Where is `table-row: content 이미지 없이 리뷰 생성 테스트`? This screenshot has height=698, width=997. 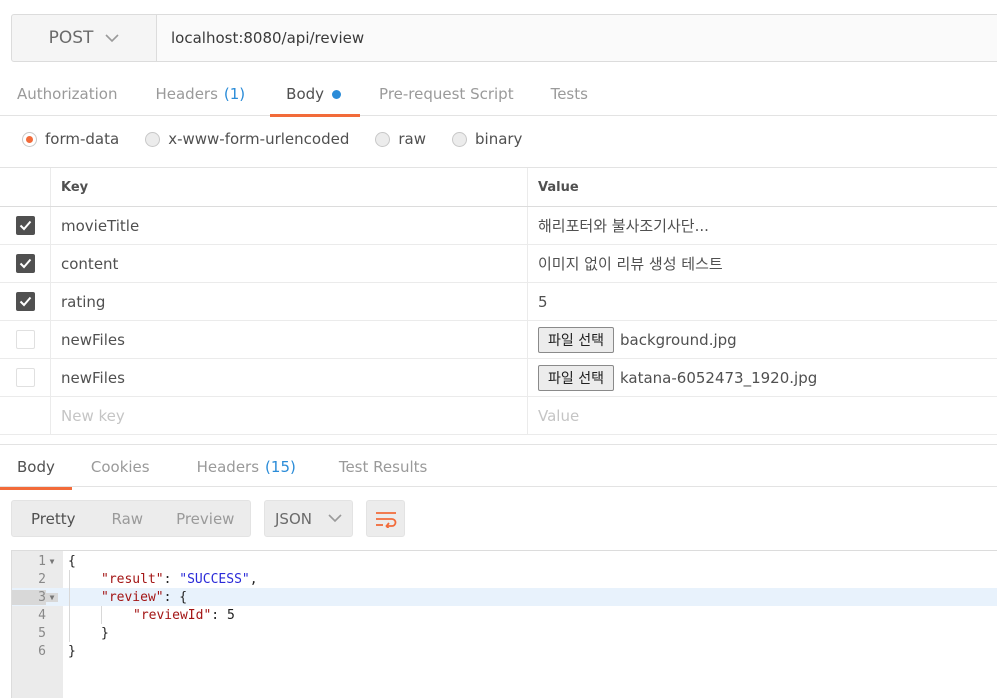 table-row: content 이미지 없이 리뷰 생성 테스트 is located at coordinates (498, 264).